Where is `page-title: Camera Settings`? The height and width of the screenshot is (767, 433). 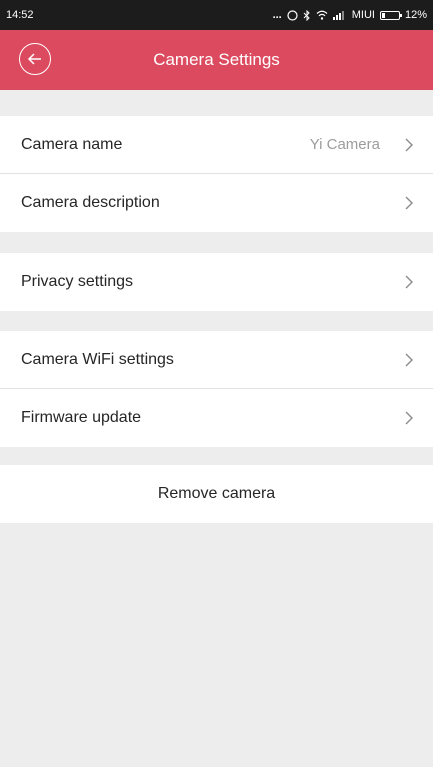 page-title: Camera Settings is located at coordinates (216, 59).